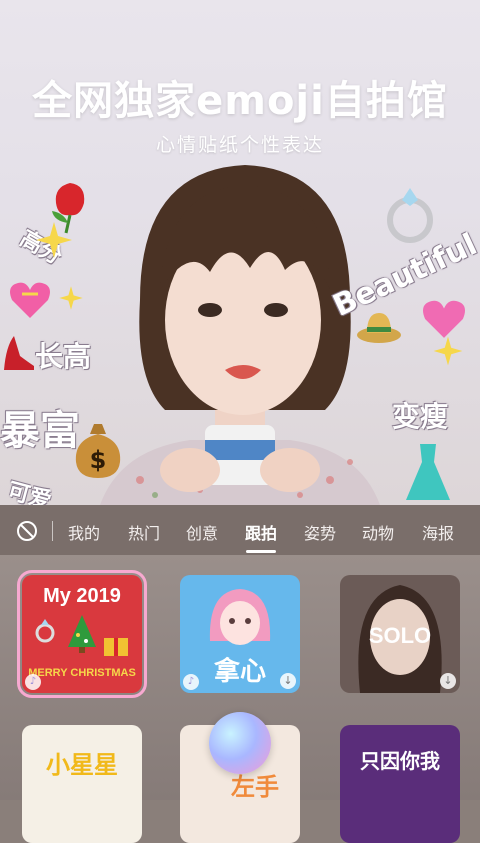  What do you see at coordinates (320, 532) in the screenshot?
I see `tab-pose: 姿势` at bounding box center [320, 532].